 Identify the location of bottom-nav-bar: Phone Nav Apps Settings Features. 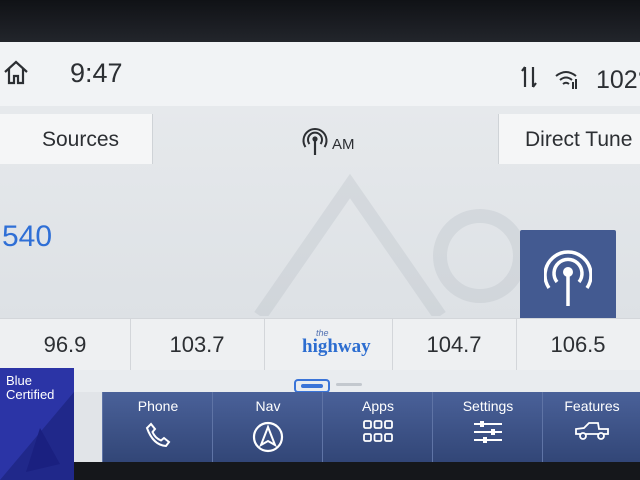
(371, 427).